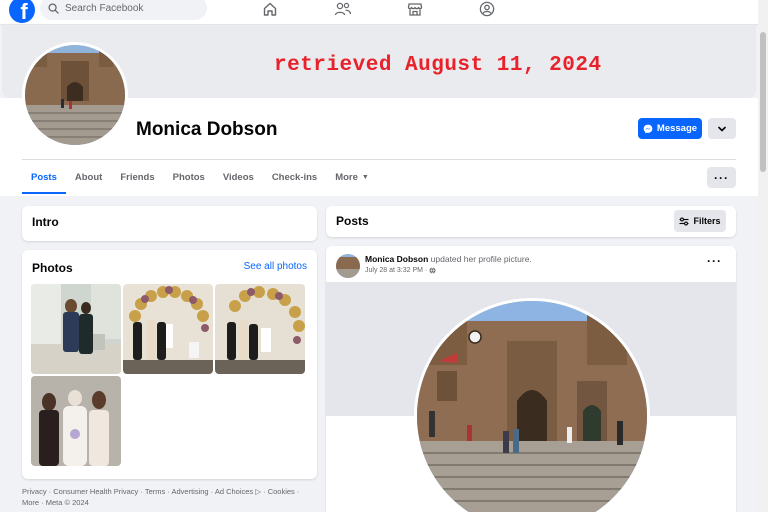 The width and height of the screenshot is (768, 512). I want to click on see-all-photos-link: See all photos, so click(275, 266).